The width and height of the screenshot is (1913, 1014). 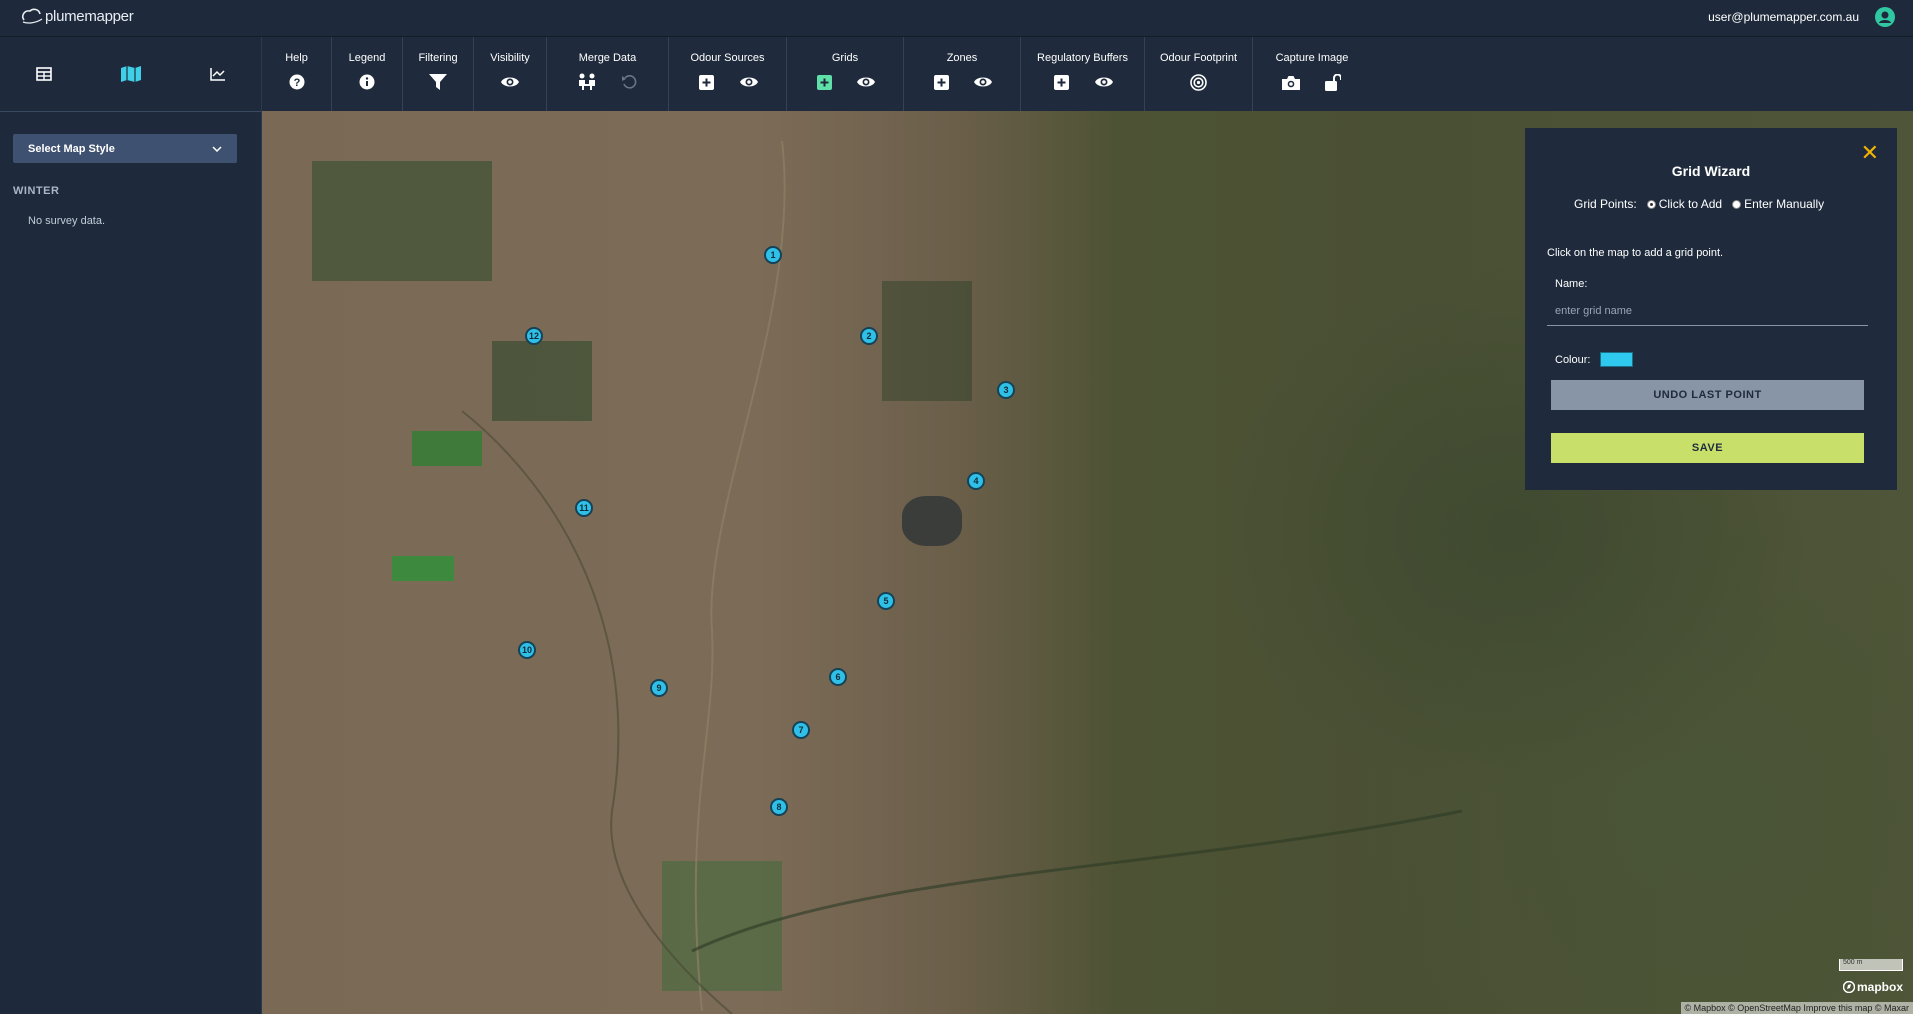 I want to click on capture-image-button, so click(x=1291, y=82).